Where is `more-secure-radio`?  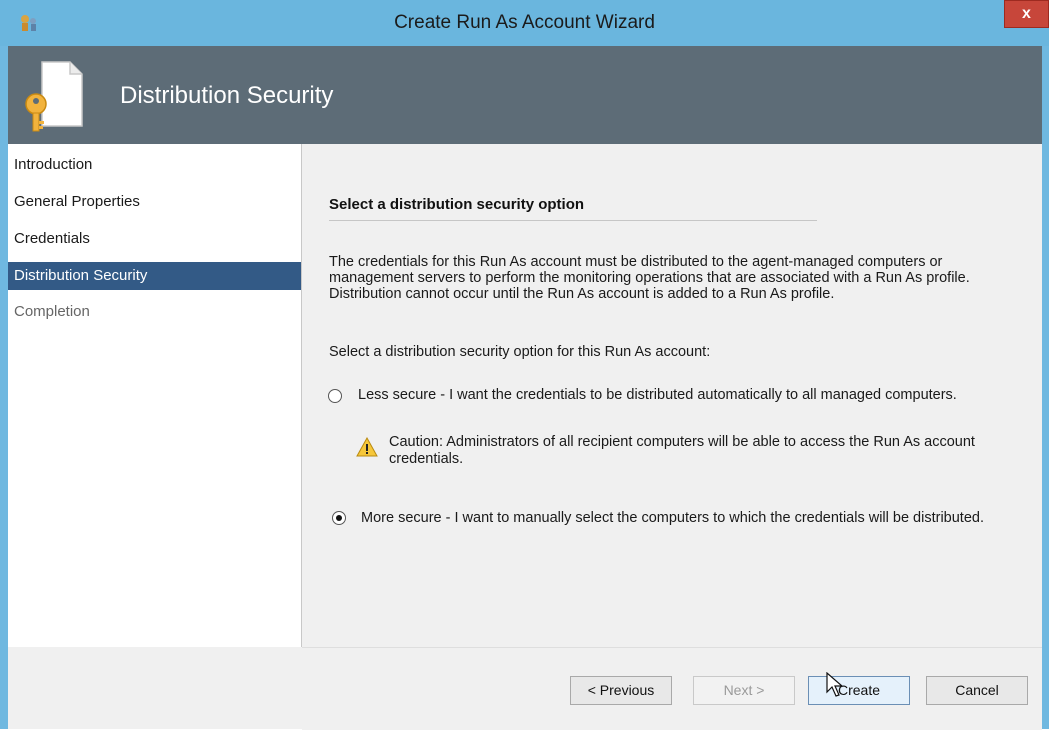 more-secure-radio is located at coordinates (339, 518).